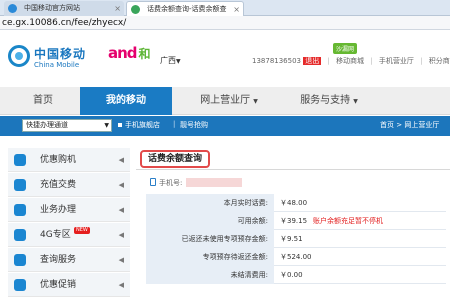  I want to click on phone-number-row: 手机号:, so click(196, 183).